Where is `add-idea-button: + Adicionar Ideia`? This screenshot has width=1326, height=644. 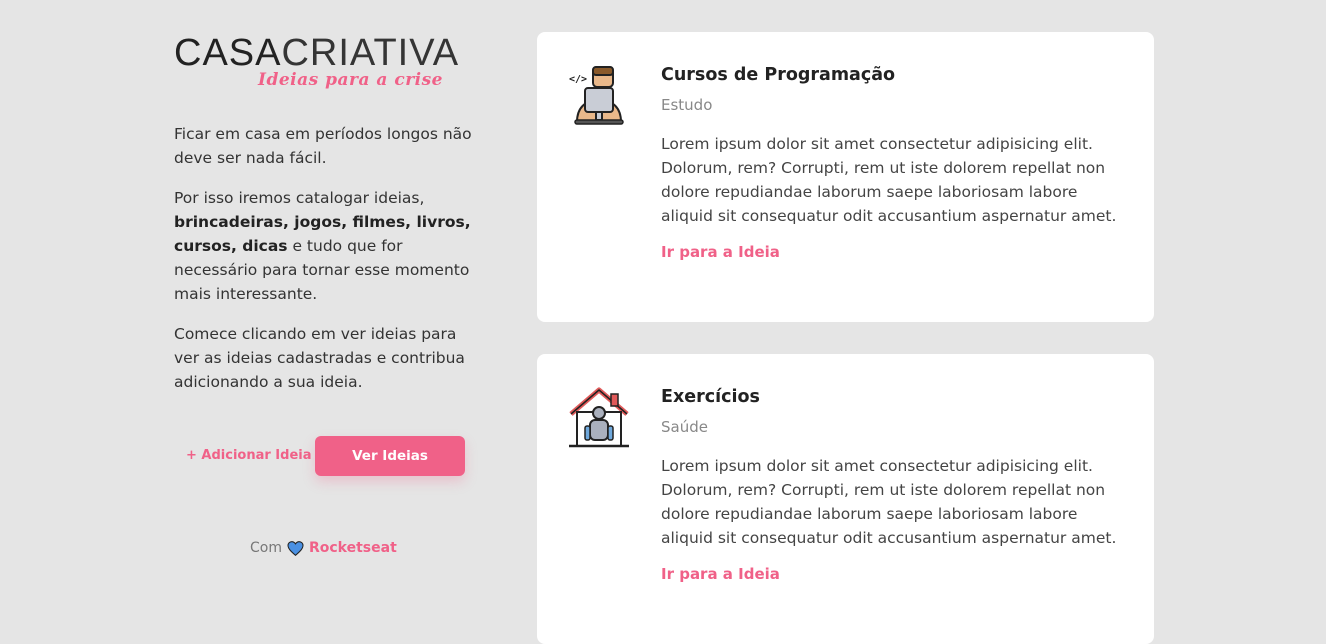 add-idea-button: + Adicionar Ideia is located at coordinates (249, 455).